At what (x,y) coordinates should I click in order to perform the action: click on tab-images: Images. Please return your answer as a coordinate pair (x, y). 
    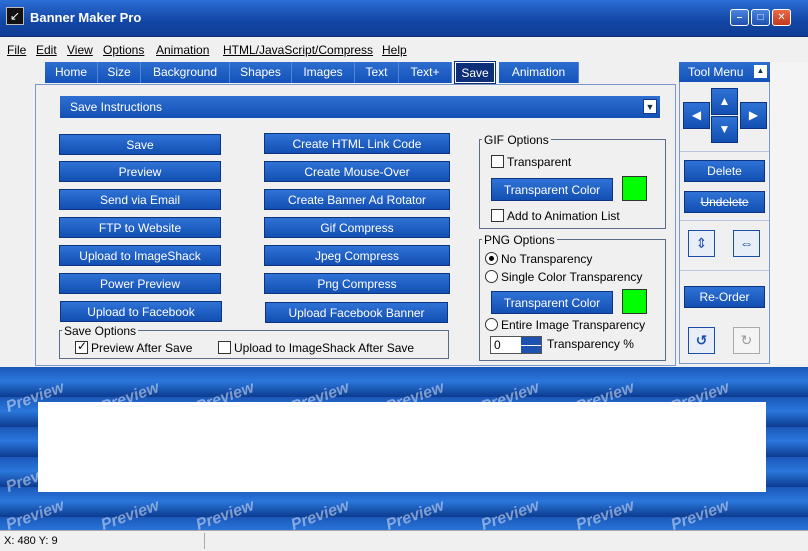
    Looking at the image, I should click on (323, 72).